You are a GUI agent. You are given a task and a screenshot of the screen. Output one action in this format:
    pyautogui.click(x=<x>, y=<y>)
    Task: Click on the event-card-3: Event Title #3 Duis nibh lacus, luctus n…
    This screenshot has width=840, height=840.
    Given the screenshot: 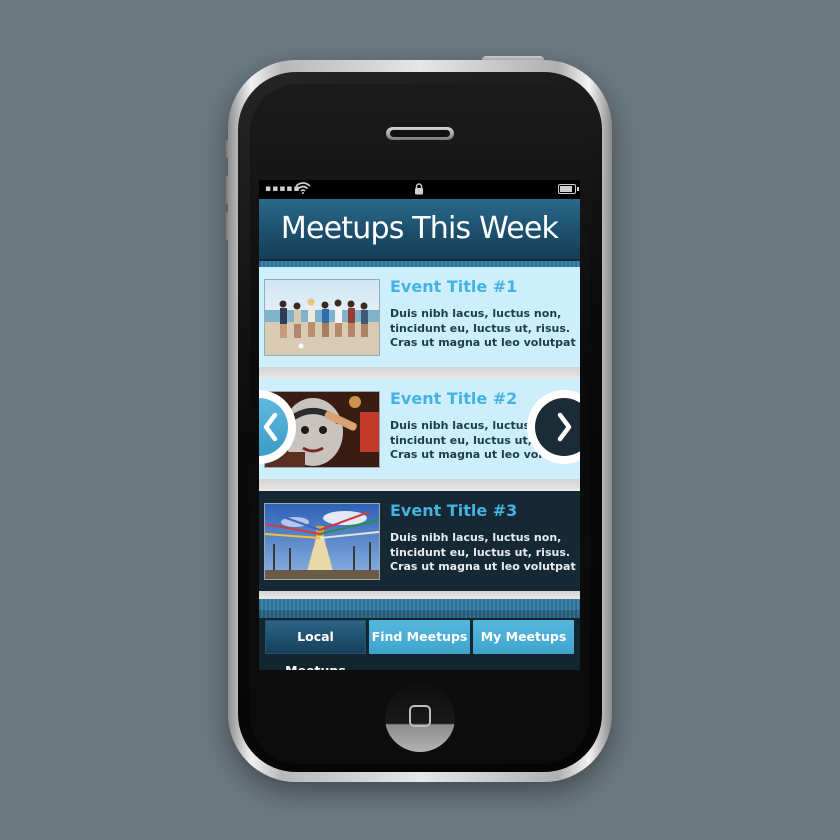 What is the action you would take?
    pyautogui.click(x=419, y=541)
    